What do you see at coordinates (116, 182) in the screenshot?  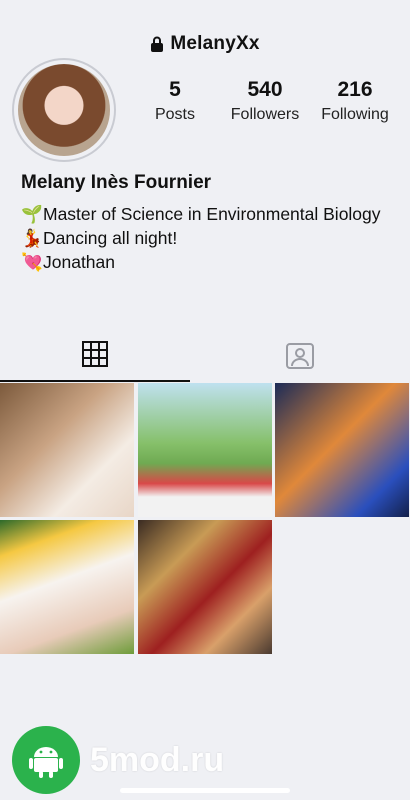 I see `profile-name: Melany Inès Fournier` at bounding box center [116, 182].